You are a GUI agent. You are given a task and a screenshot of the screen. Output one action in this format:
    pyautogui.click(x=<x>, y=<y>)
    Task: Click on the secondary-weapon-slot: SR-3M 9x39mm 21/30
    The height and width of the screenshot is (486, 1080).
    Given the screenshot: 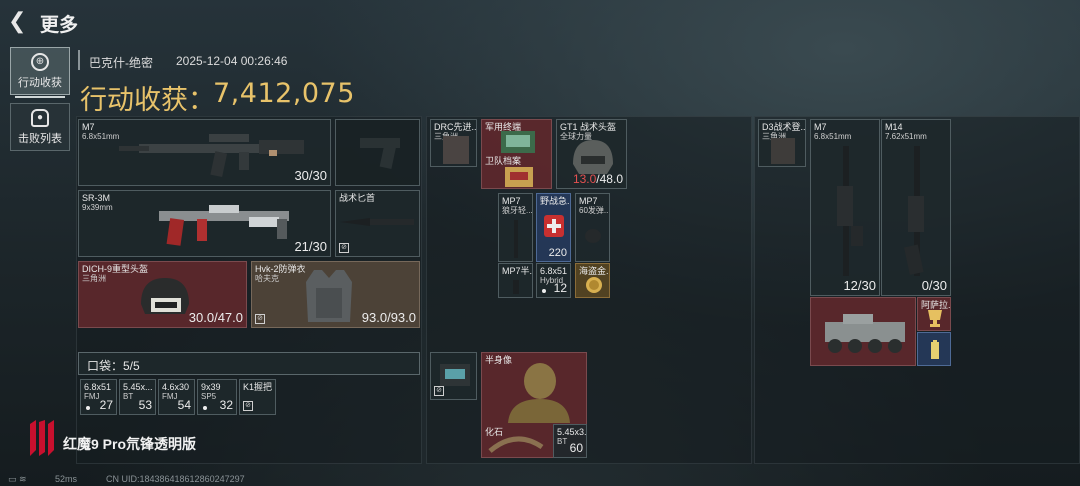 What is the action you would take?
    pyautogui.click(x=204, y=223)
    